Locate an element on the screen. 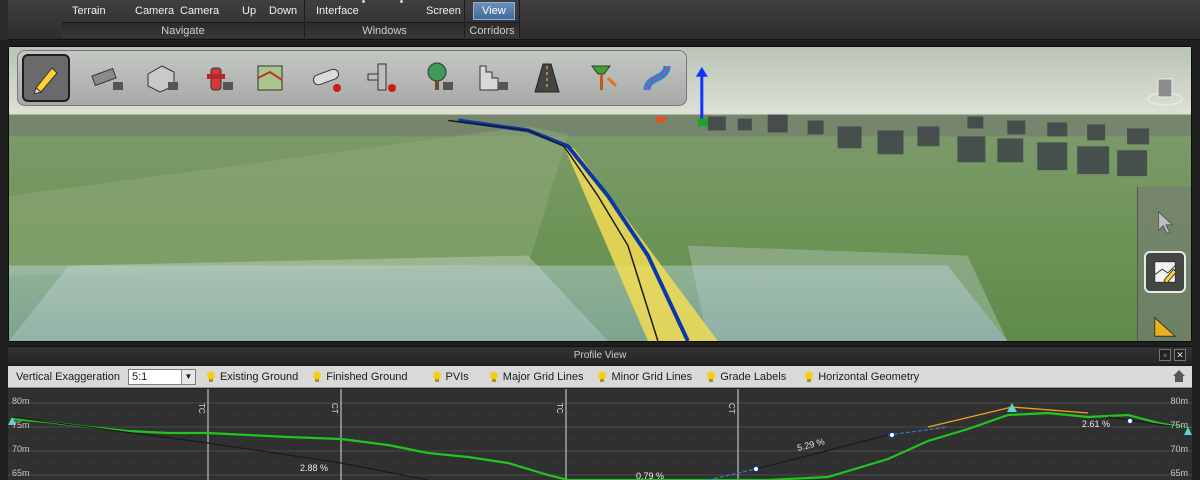  profile-view-titlebar: Profile View ▫ ✕ is located at coordinates (600, 355).